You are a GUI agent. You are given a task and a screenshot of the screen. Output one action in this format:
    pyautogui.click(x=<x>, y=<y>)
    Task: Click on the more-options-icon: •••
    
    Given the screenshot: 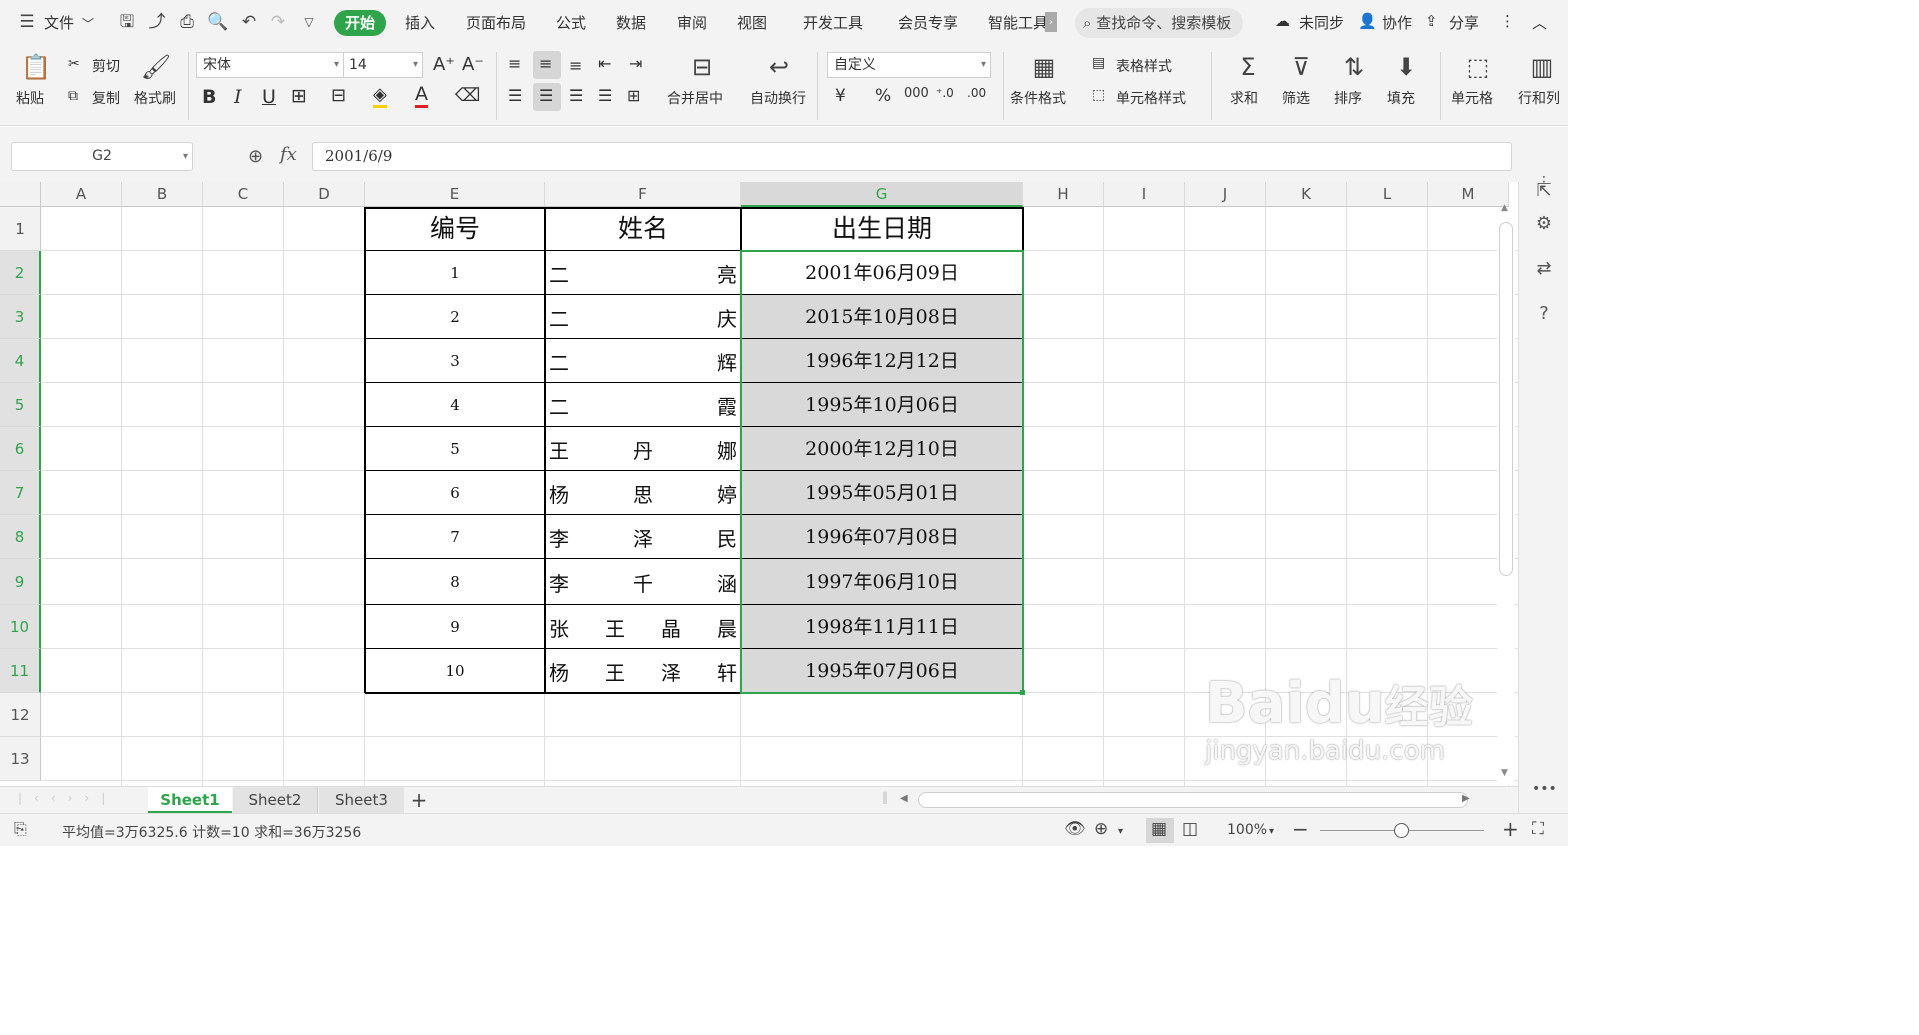 What is the action you would take?
    pyautogui.click(x=1544, y=789)
    